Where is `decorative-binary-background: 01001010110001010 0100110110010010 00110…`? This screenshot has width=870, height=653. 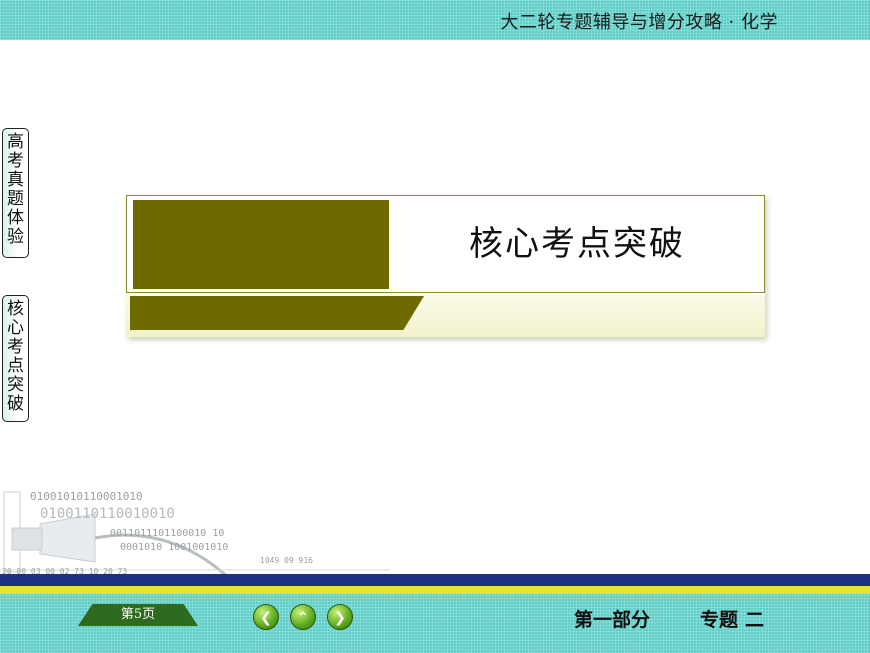 decorative-binary-background: 01001010110001010 0100110110010010 00110… is located at coordinates (195, 531).